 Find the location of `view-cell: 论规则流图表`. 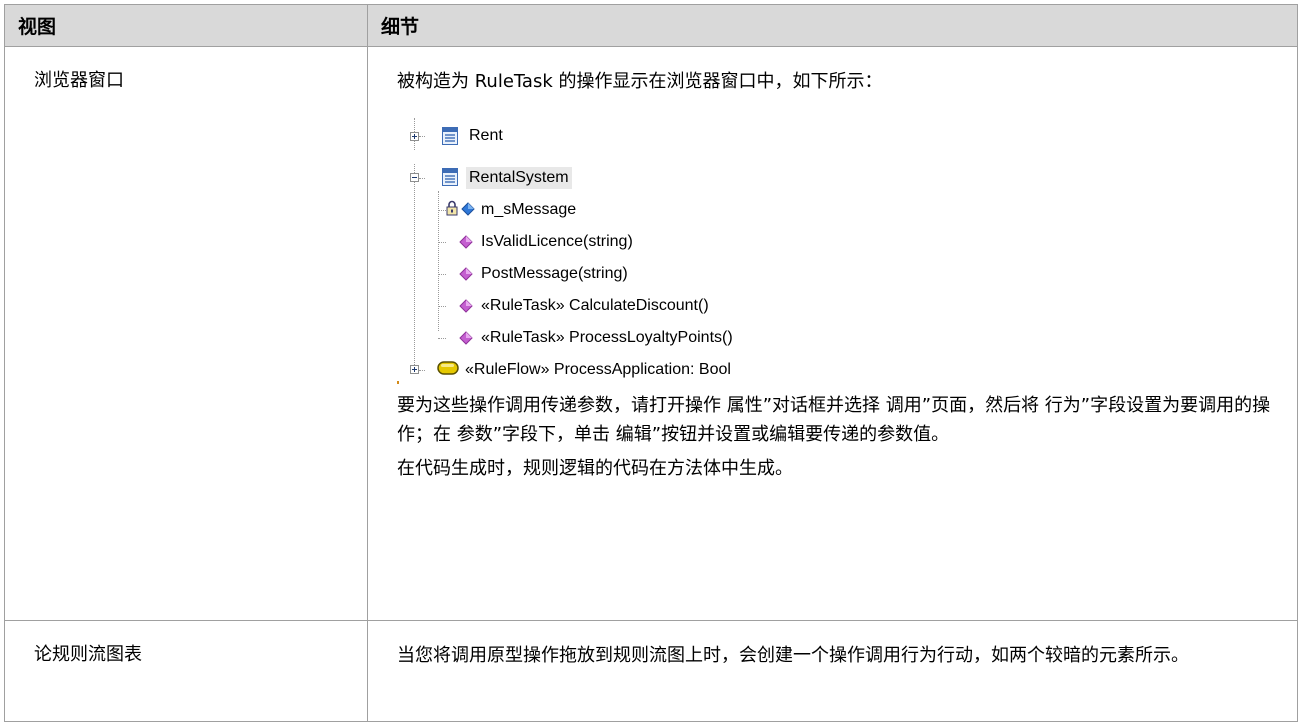

view-cell: 论规则流图表 is located at coordinates (186, 671).